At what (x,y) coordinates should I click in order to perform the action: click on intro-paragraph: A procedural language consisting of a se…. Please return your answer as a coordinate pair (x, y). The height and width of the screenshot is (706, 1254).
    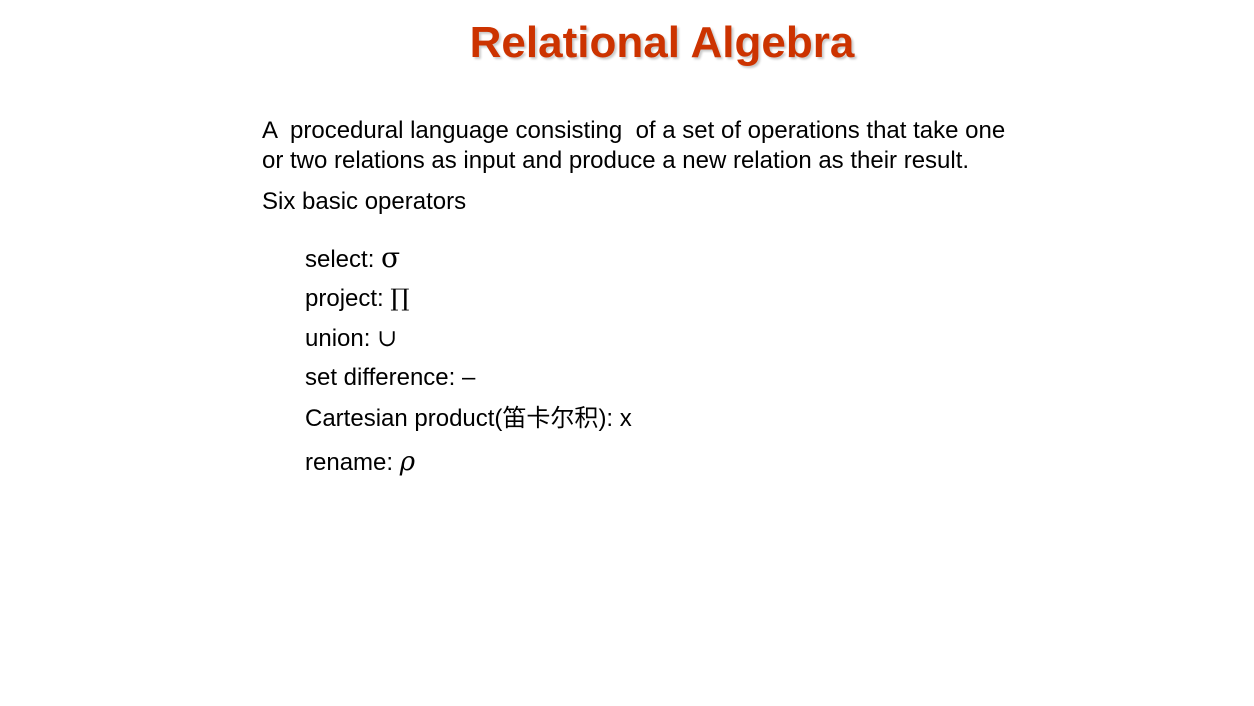
    Looking at the image, I should click on (662, 146).